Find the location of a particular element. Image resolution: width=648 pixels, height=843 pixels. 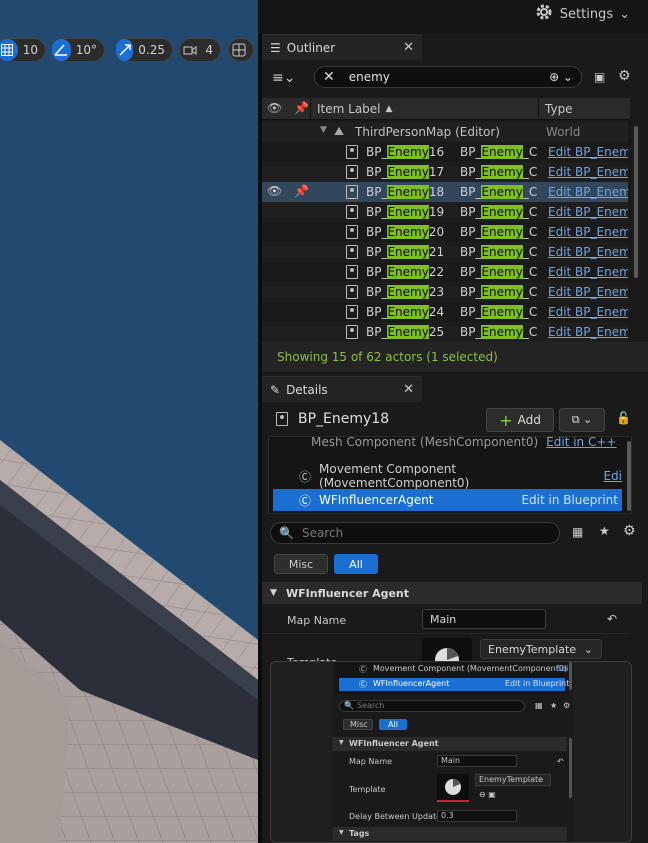

template-value: EnemyTemplate is located at coordinates (532, 649).